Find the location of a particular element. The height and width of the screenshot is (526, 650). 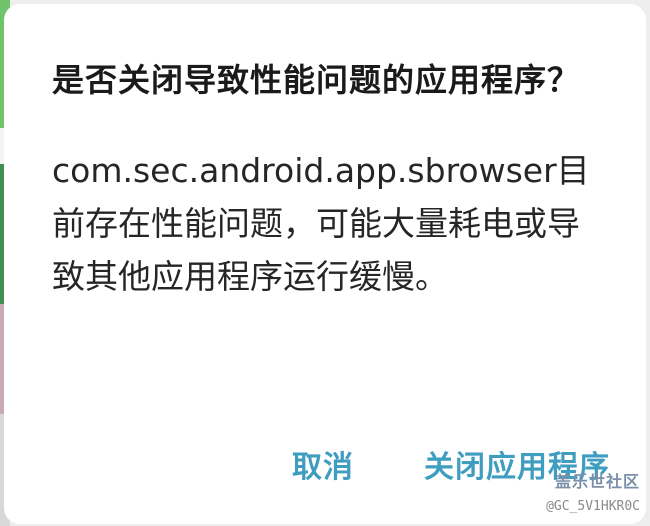

community-watermark-logo: 盖乐世社区 is located at coordinates (597, 481).